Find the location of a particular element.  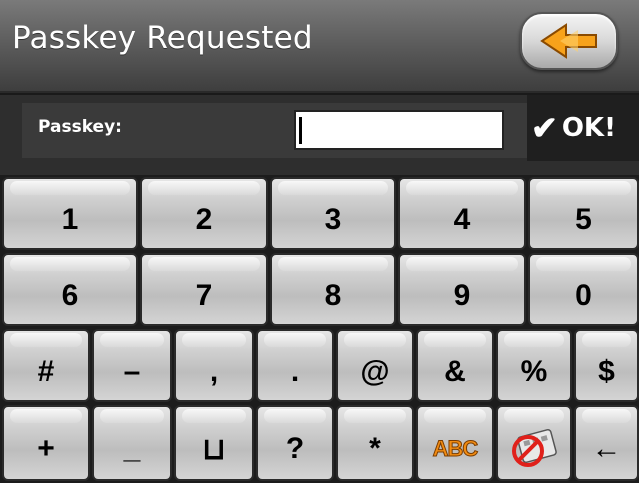

page-title: Passkey Requested is located at coordinates (162, 38).